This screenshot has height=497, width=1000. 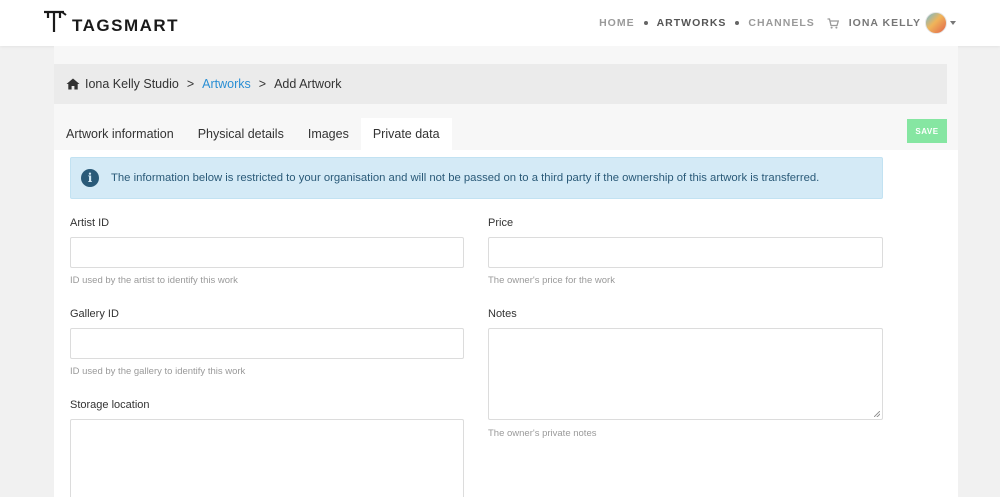 I want to click on breadcrumb-studio: Iona Kelly Studio, so click(x=132, y=84).